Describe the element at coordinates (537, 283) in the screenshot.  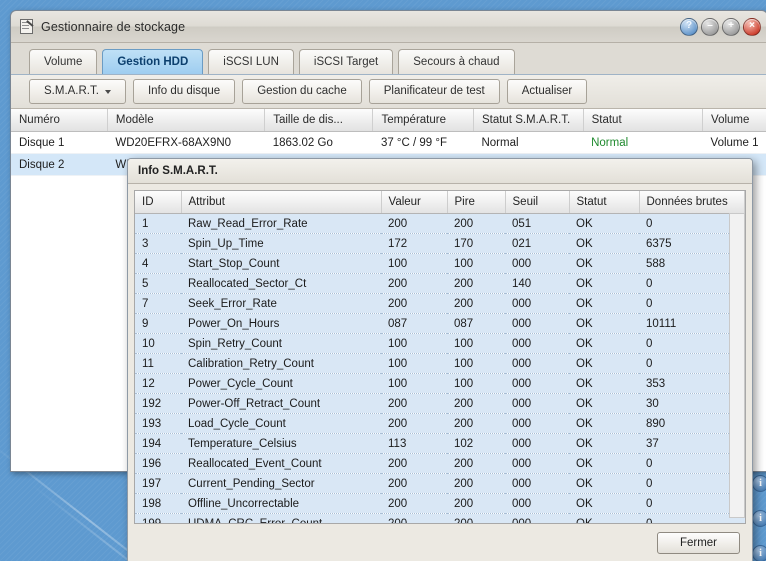
I see `smart-cell-seuil: 140` at that location.